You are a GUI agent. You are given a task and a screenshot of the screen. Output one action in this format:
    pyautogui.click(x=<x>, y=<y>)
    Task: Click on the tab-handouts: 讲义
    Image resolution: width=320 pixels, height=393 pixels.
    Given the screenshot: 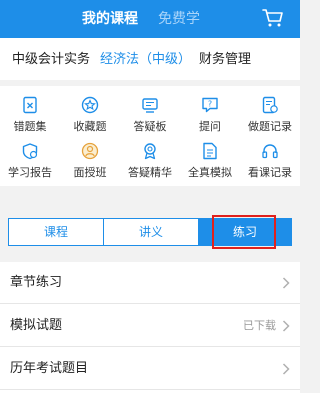 What is the action you would take?
    pyautogui.click(x=151, y=232)
    